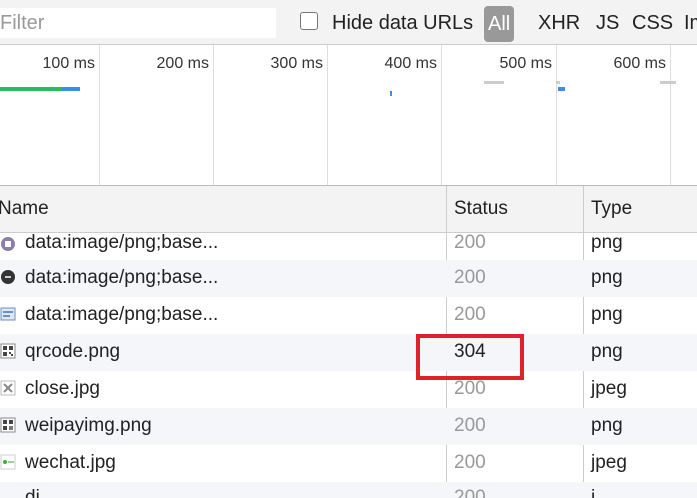 This screenshot has width=697, height=498. I want to click on request-name: close.jpg, so click(62, 388).